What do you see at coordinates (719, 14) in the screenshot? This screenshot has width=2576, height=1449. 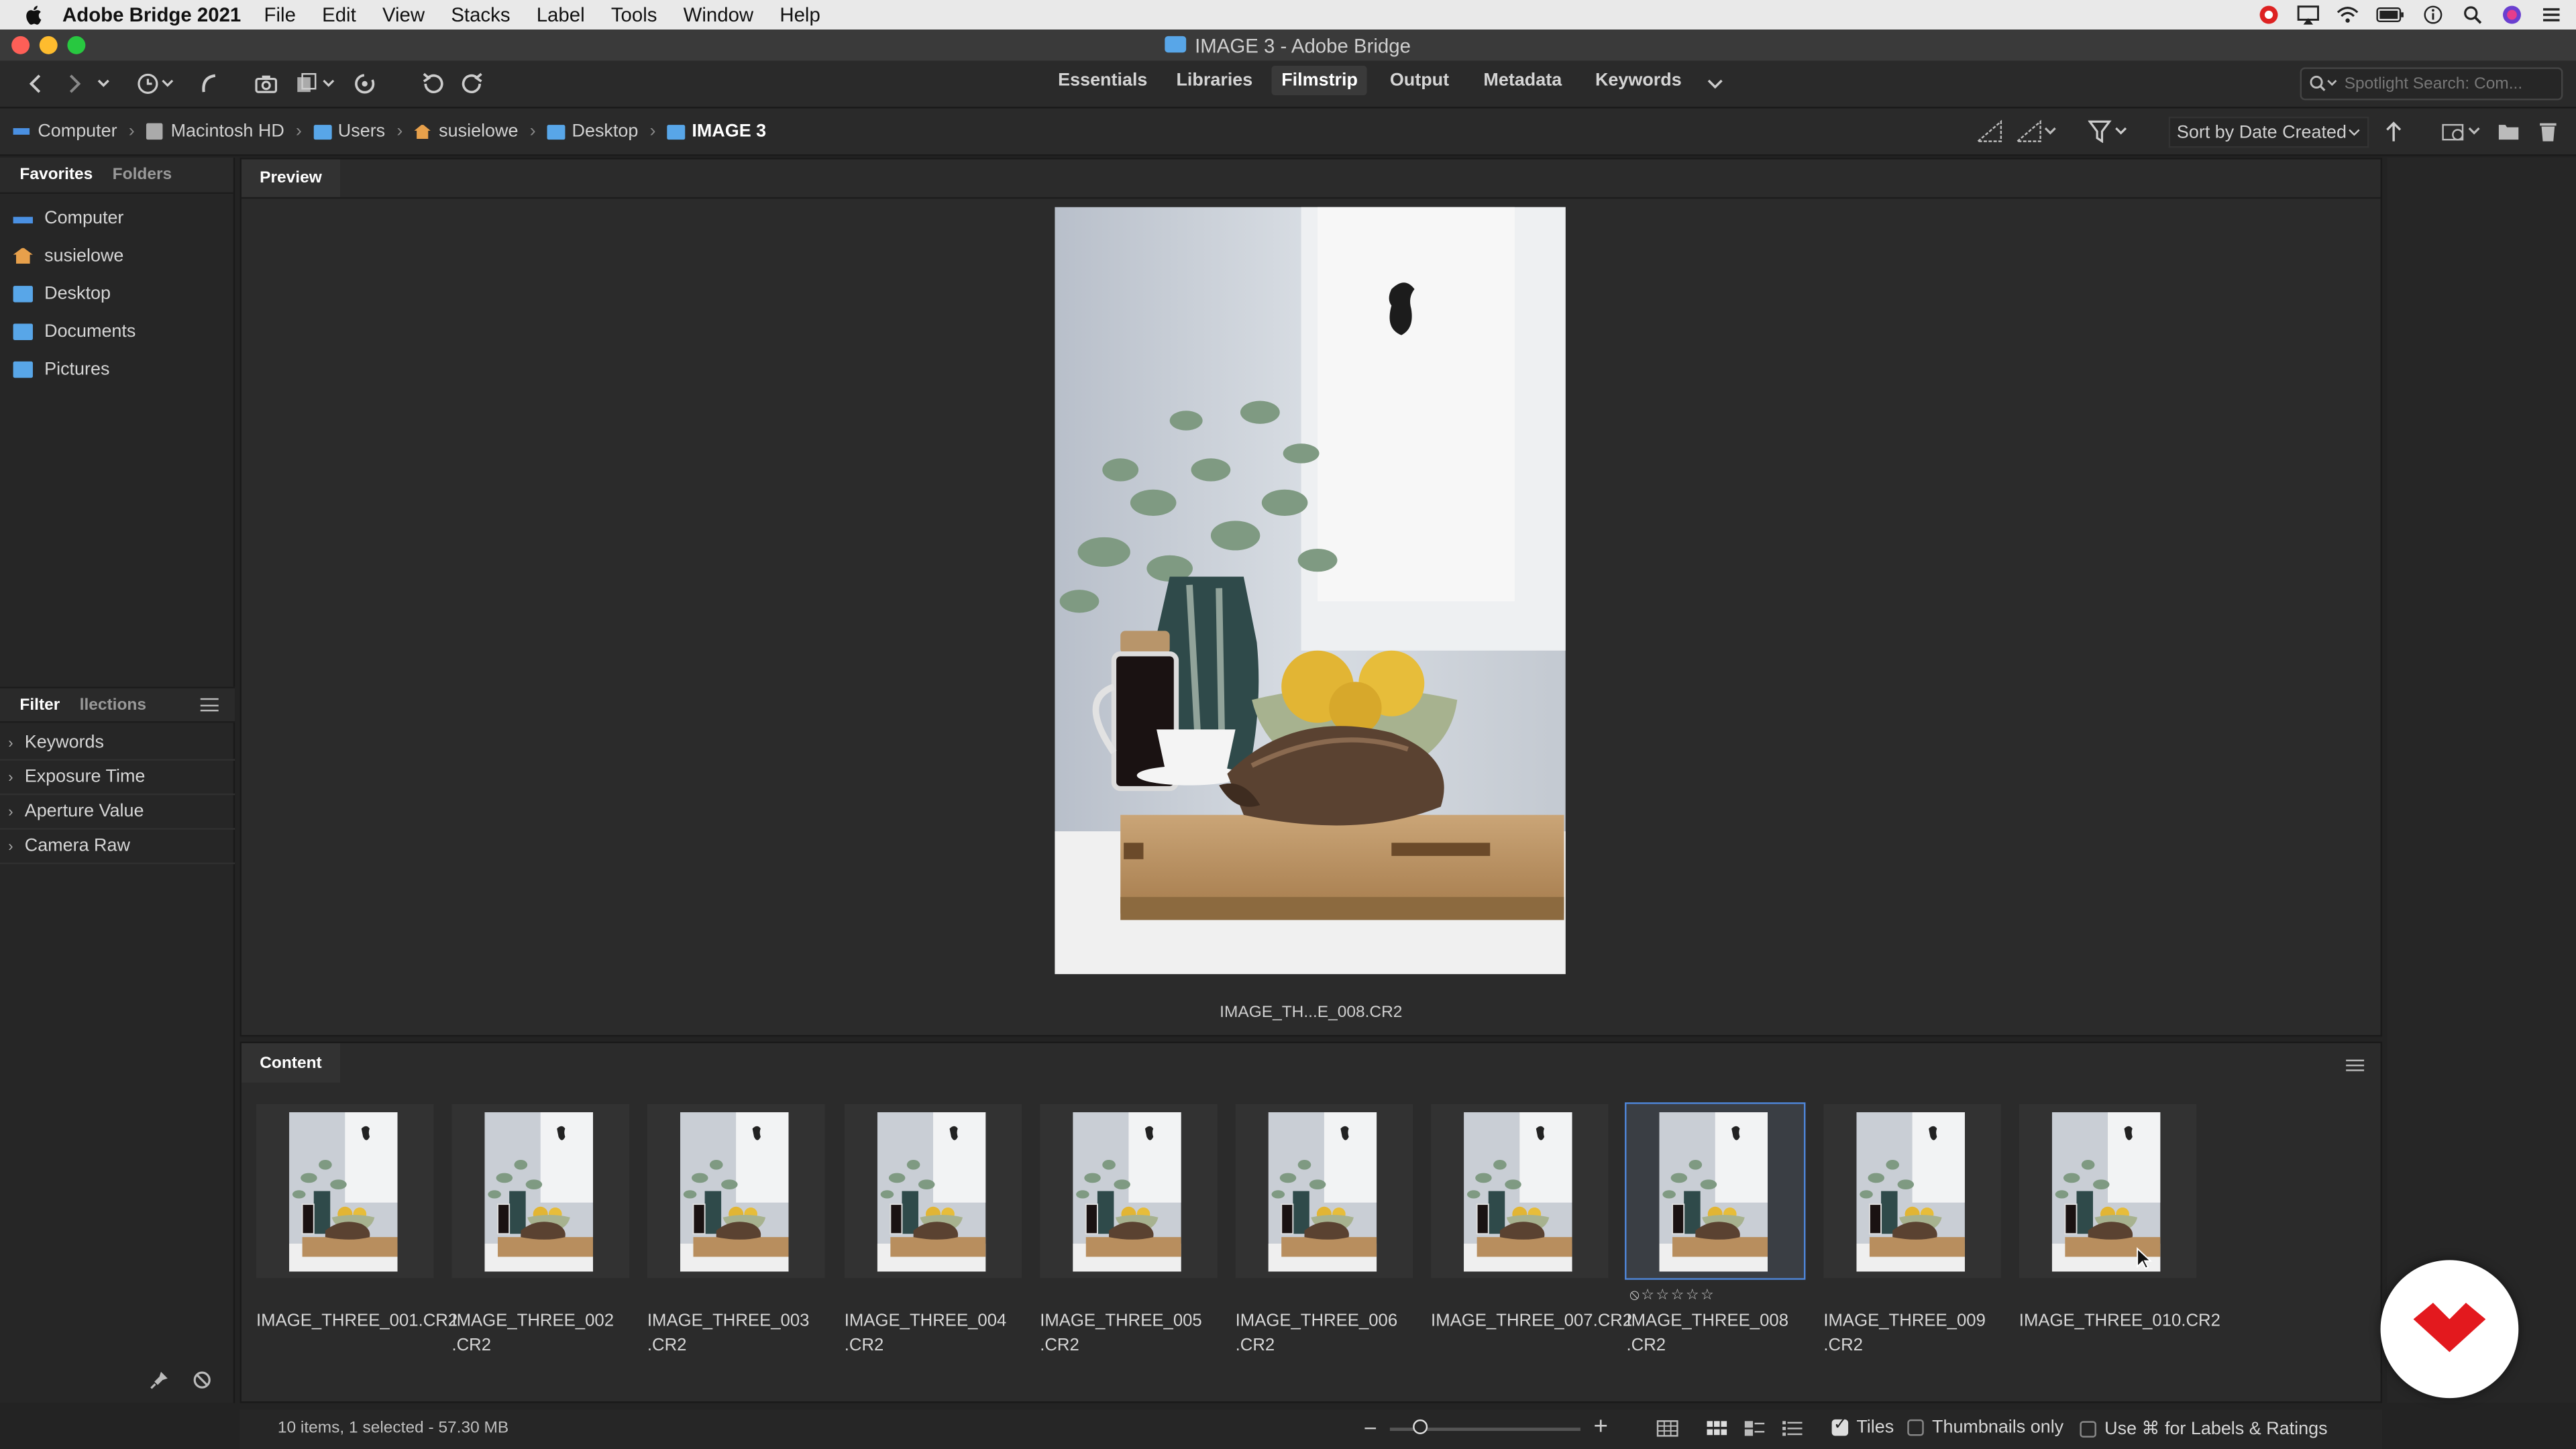 I see `menu-window: Window` at bounding box center [719, 14].